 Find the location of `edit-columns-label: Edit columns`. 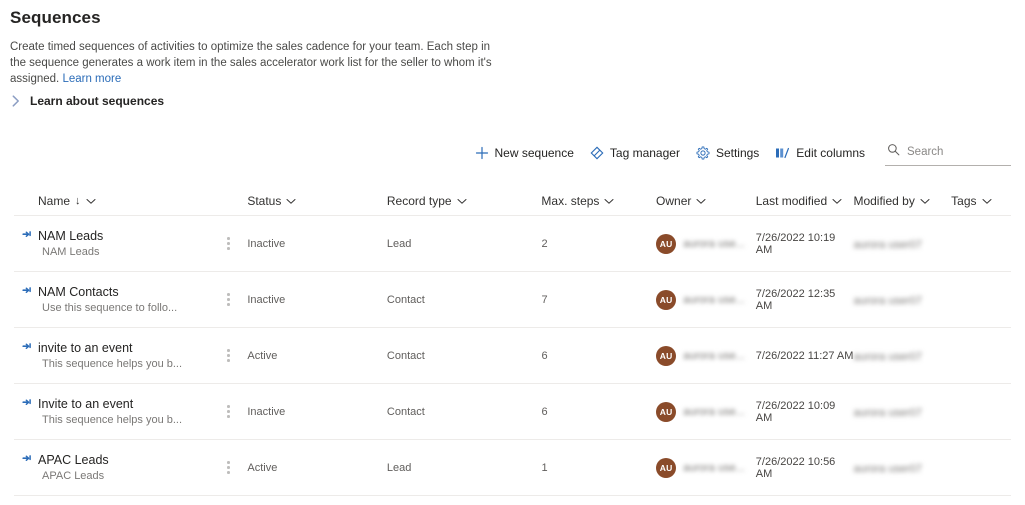

edit-columns-label: Edit columns is located at coordinates (830, 153).